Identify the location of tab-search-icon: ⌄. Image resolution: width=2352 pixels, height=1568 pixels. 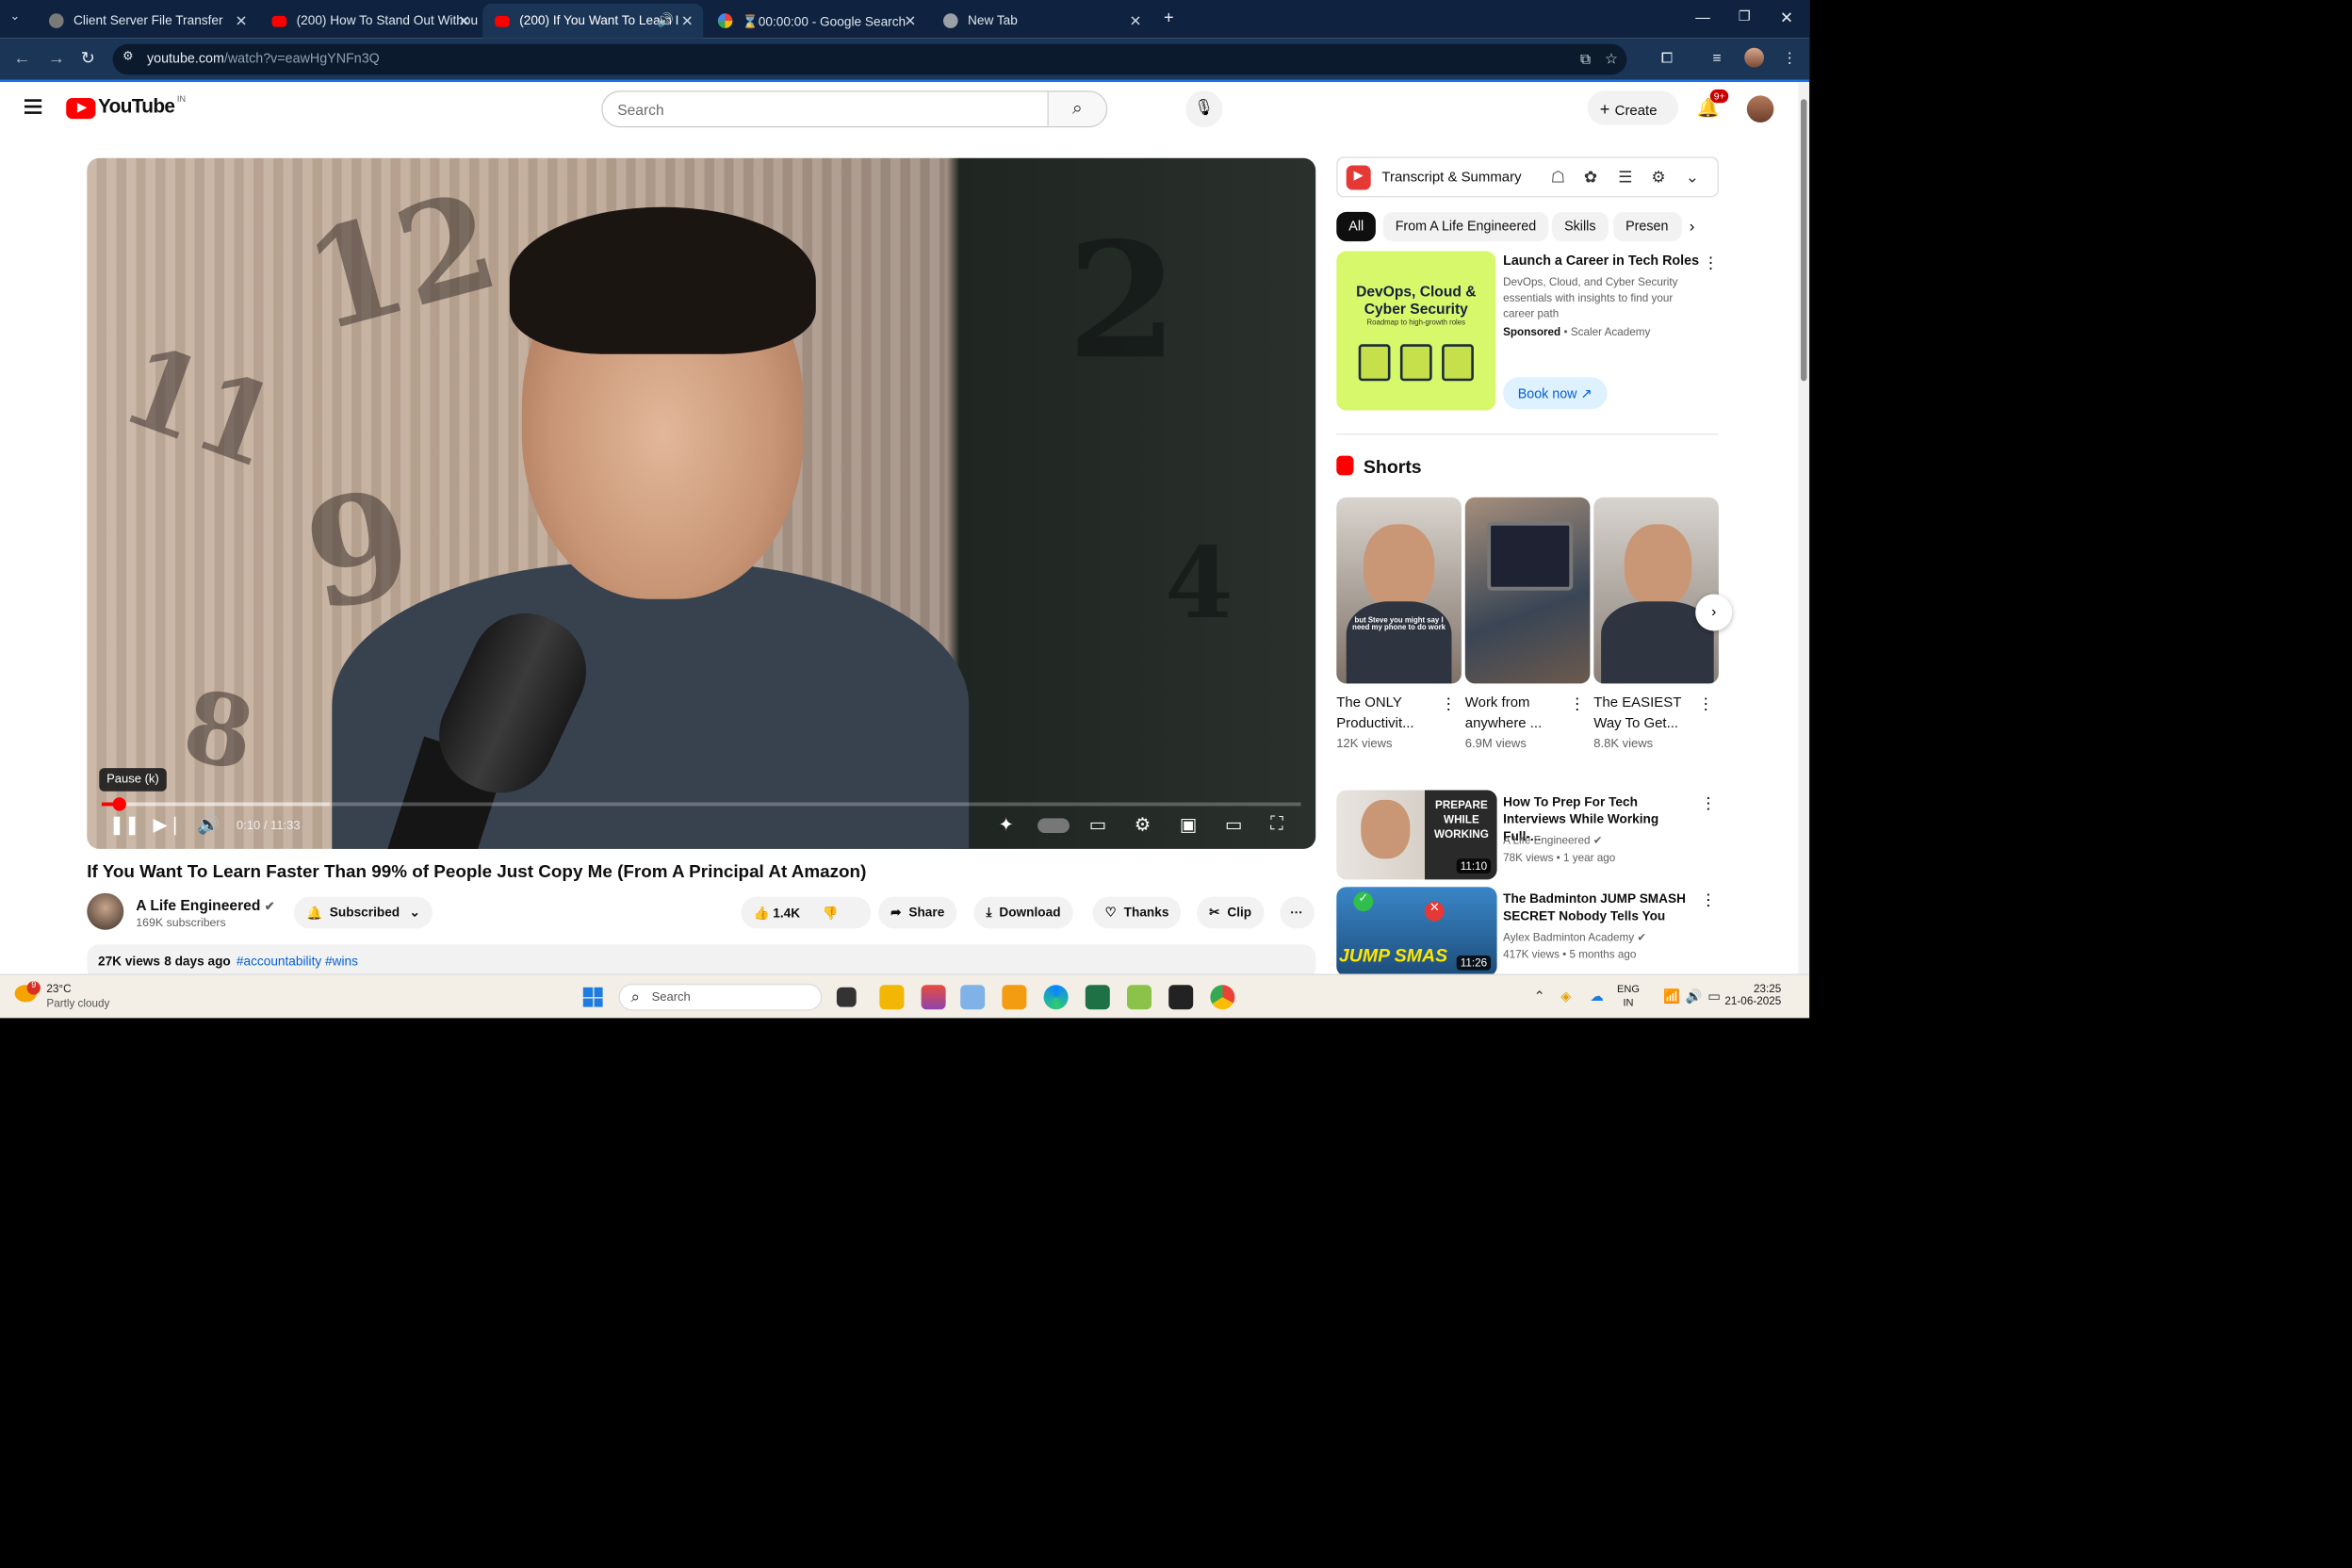
(14, 16).